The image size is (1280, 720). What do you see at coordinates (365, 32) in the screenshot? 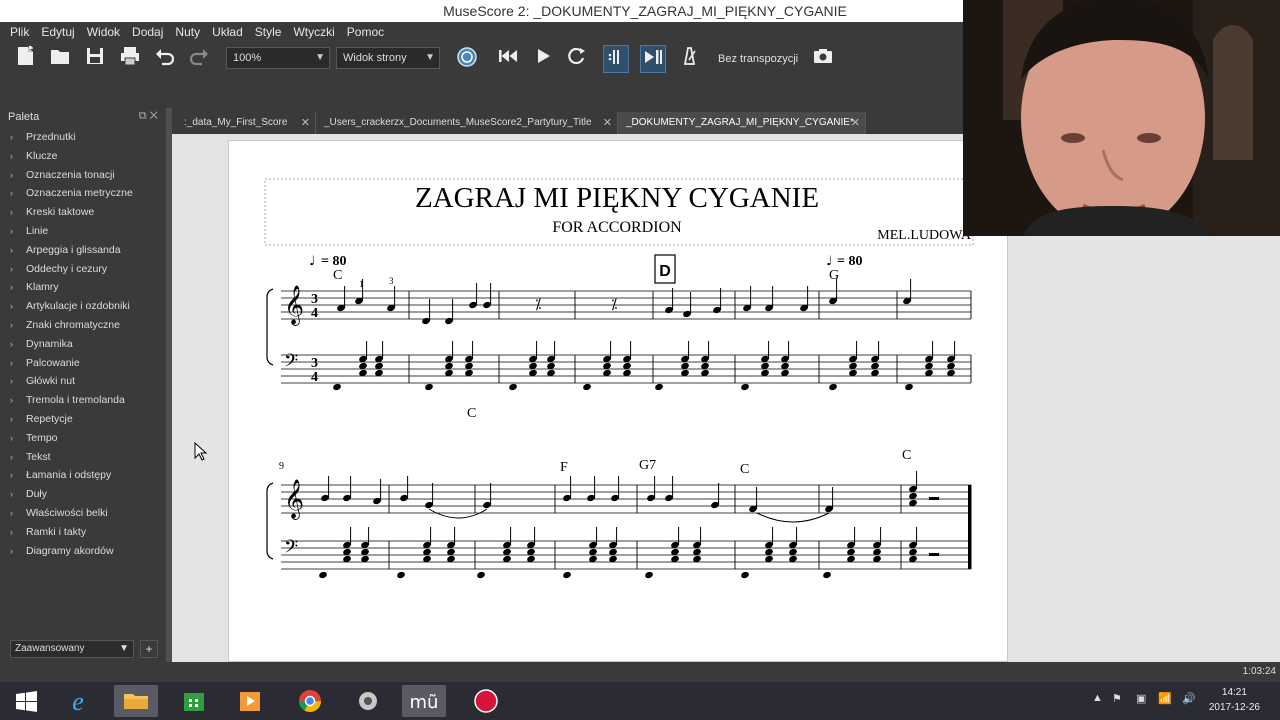
I see `menu-pomoc: Pomoc` at bounding box center [365, 32].